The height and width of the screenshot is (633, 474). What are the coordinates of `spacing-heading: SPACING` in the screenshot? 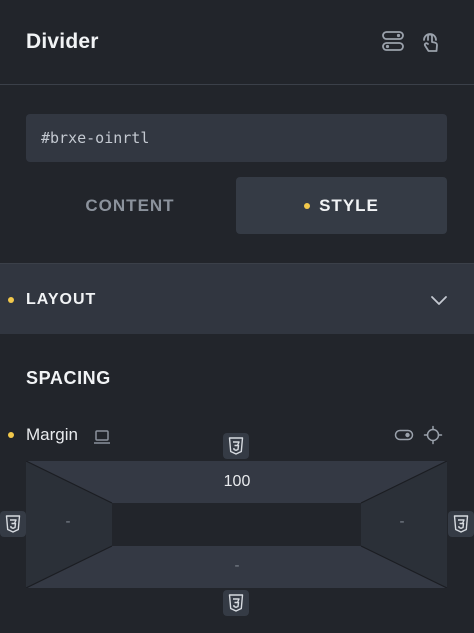 It's located at (68, 378).